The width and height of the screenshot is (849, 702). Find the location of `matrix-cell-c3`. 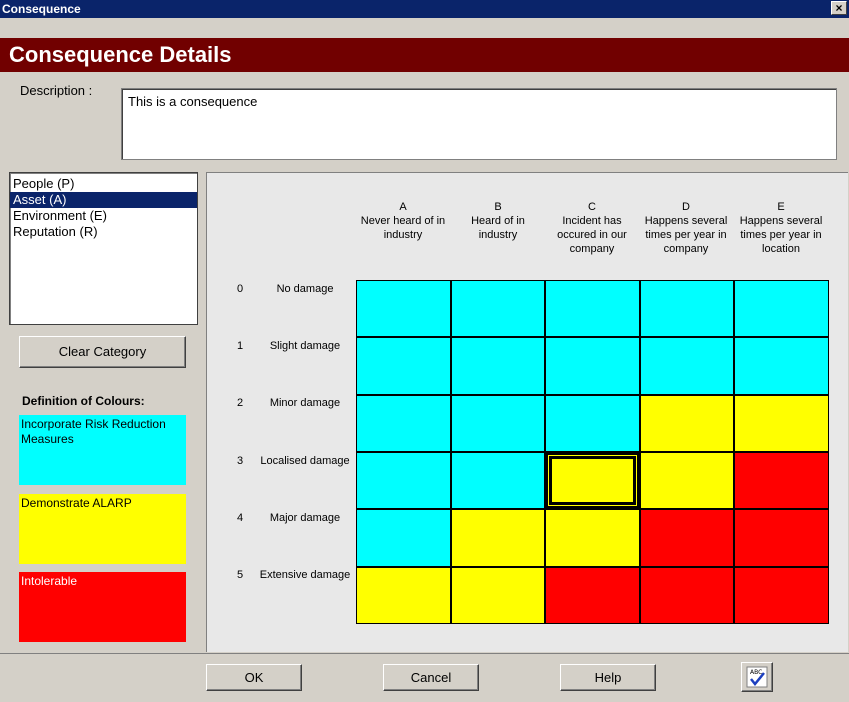

matrix-cell-c3 is located at coordinates (592, 480).